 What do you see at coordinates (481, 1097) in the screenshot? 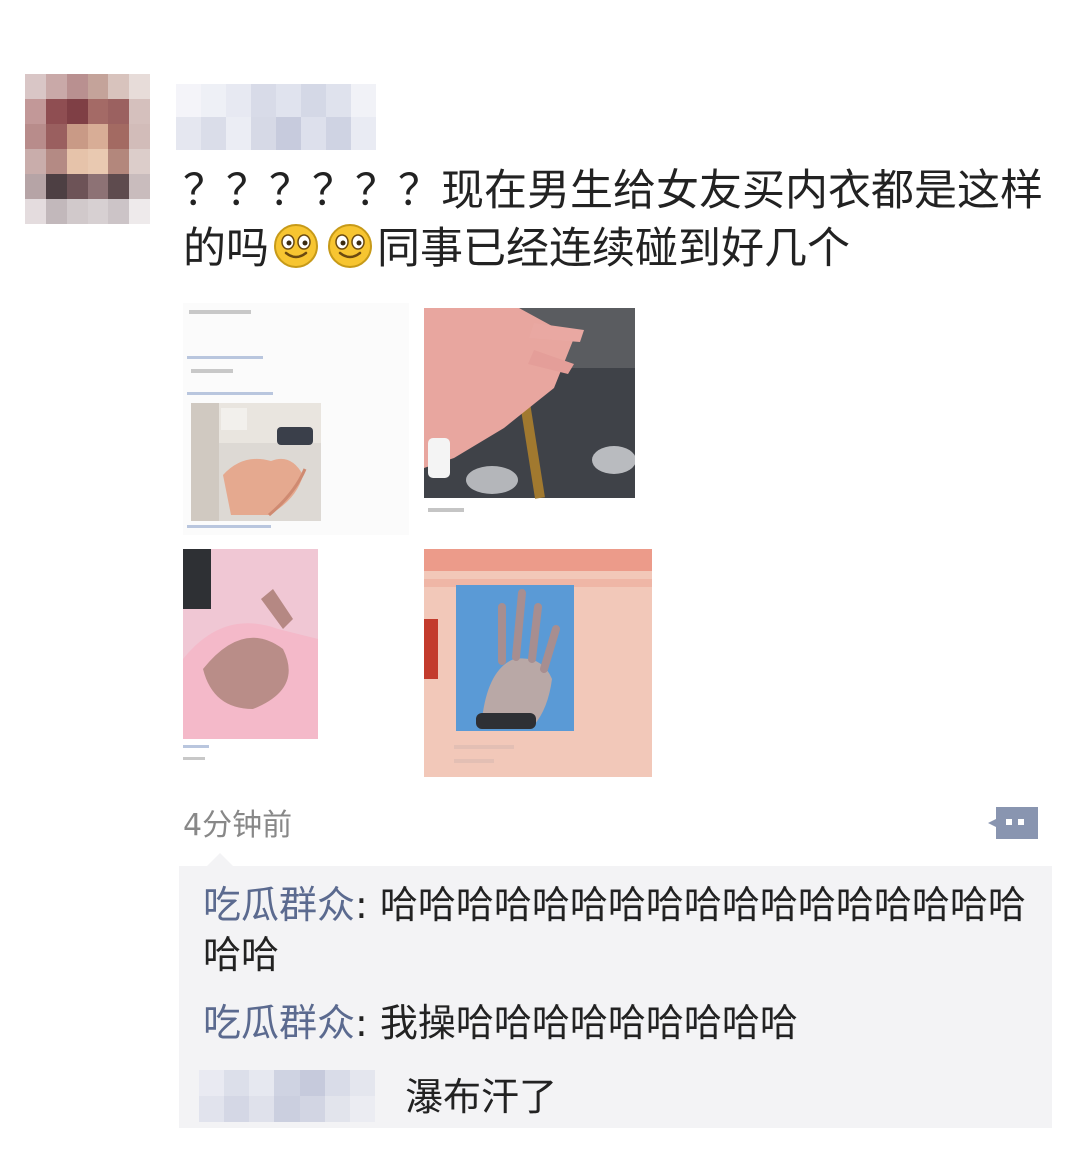
I see `comment-text: 瀑布汗了` at bounding box center [481, 1097].